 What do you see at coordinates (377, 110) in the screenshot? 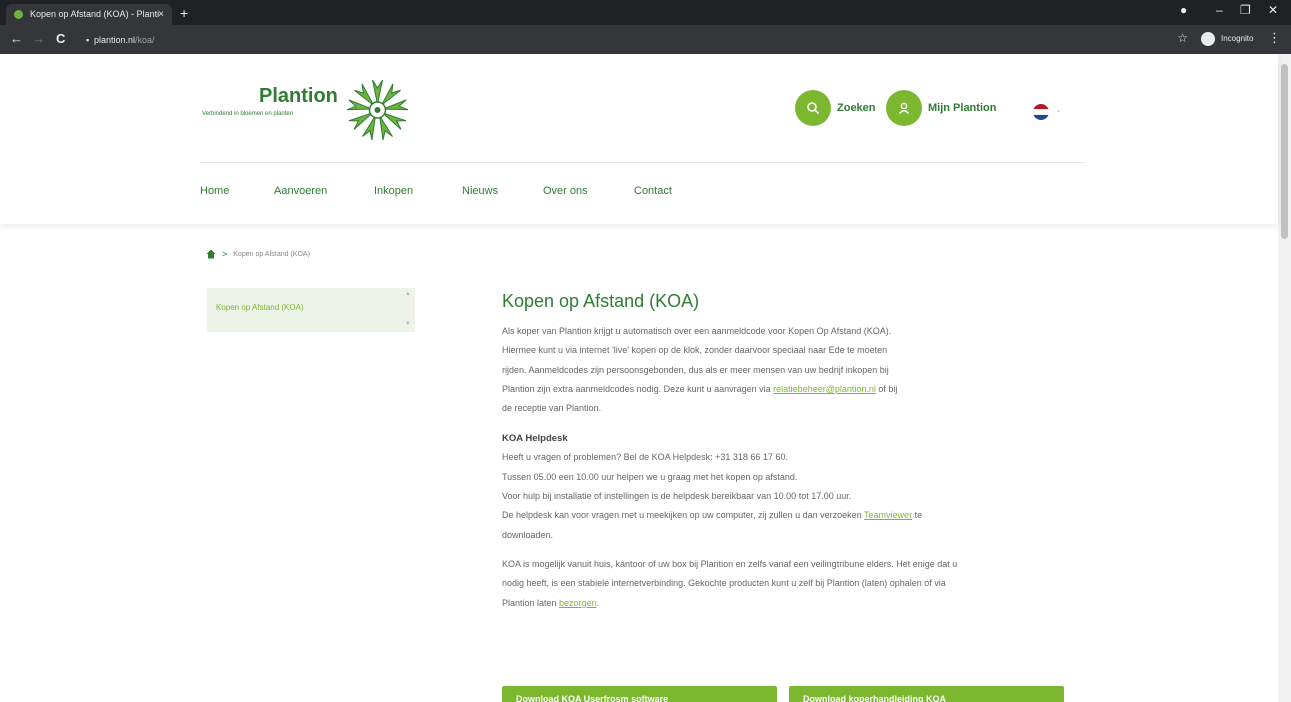
I see `flower-logo-icon` at bounding box center [377, 110].